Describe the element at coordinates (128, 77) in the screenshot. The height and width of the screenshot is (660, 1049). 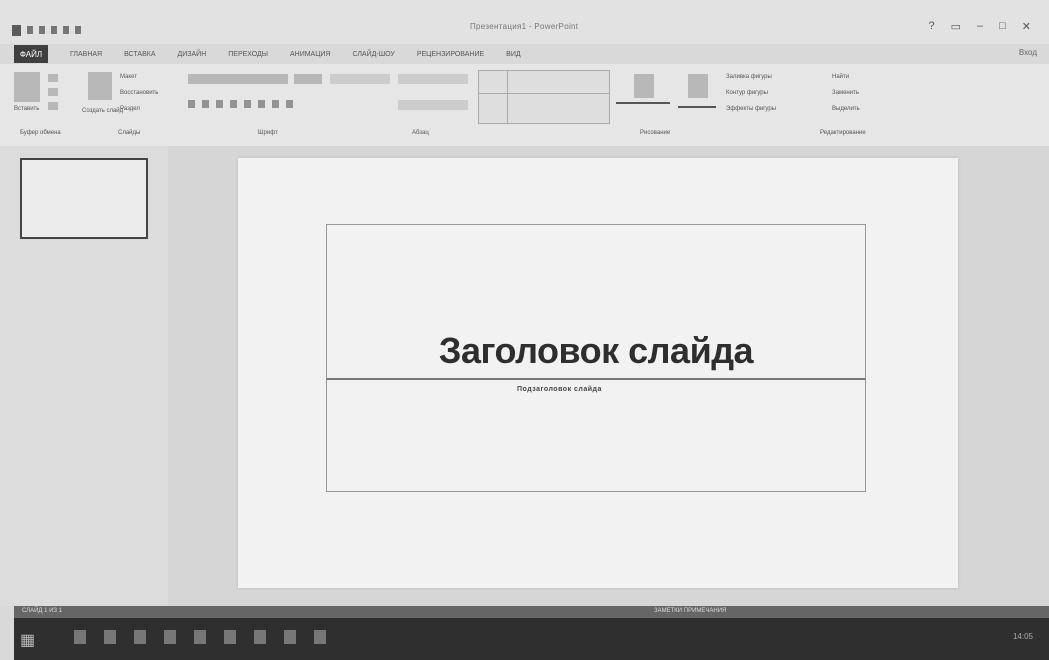
I see `layout-button: Макет` at that location.